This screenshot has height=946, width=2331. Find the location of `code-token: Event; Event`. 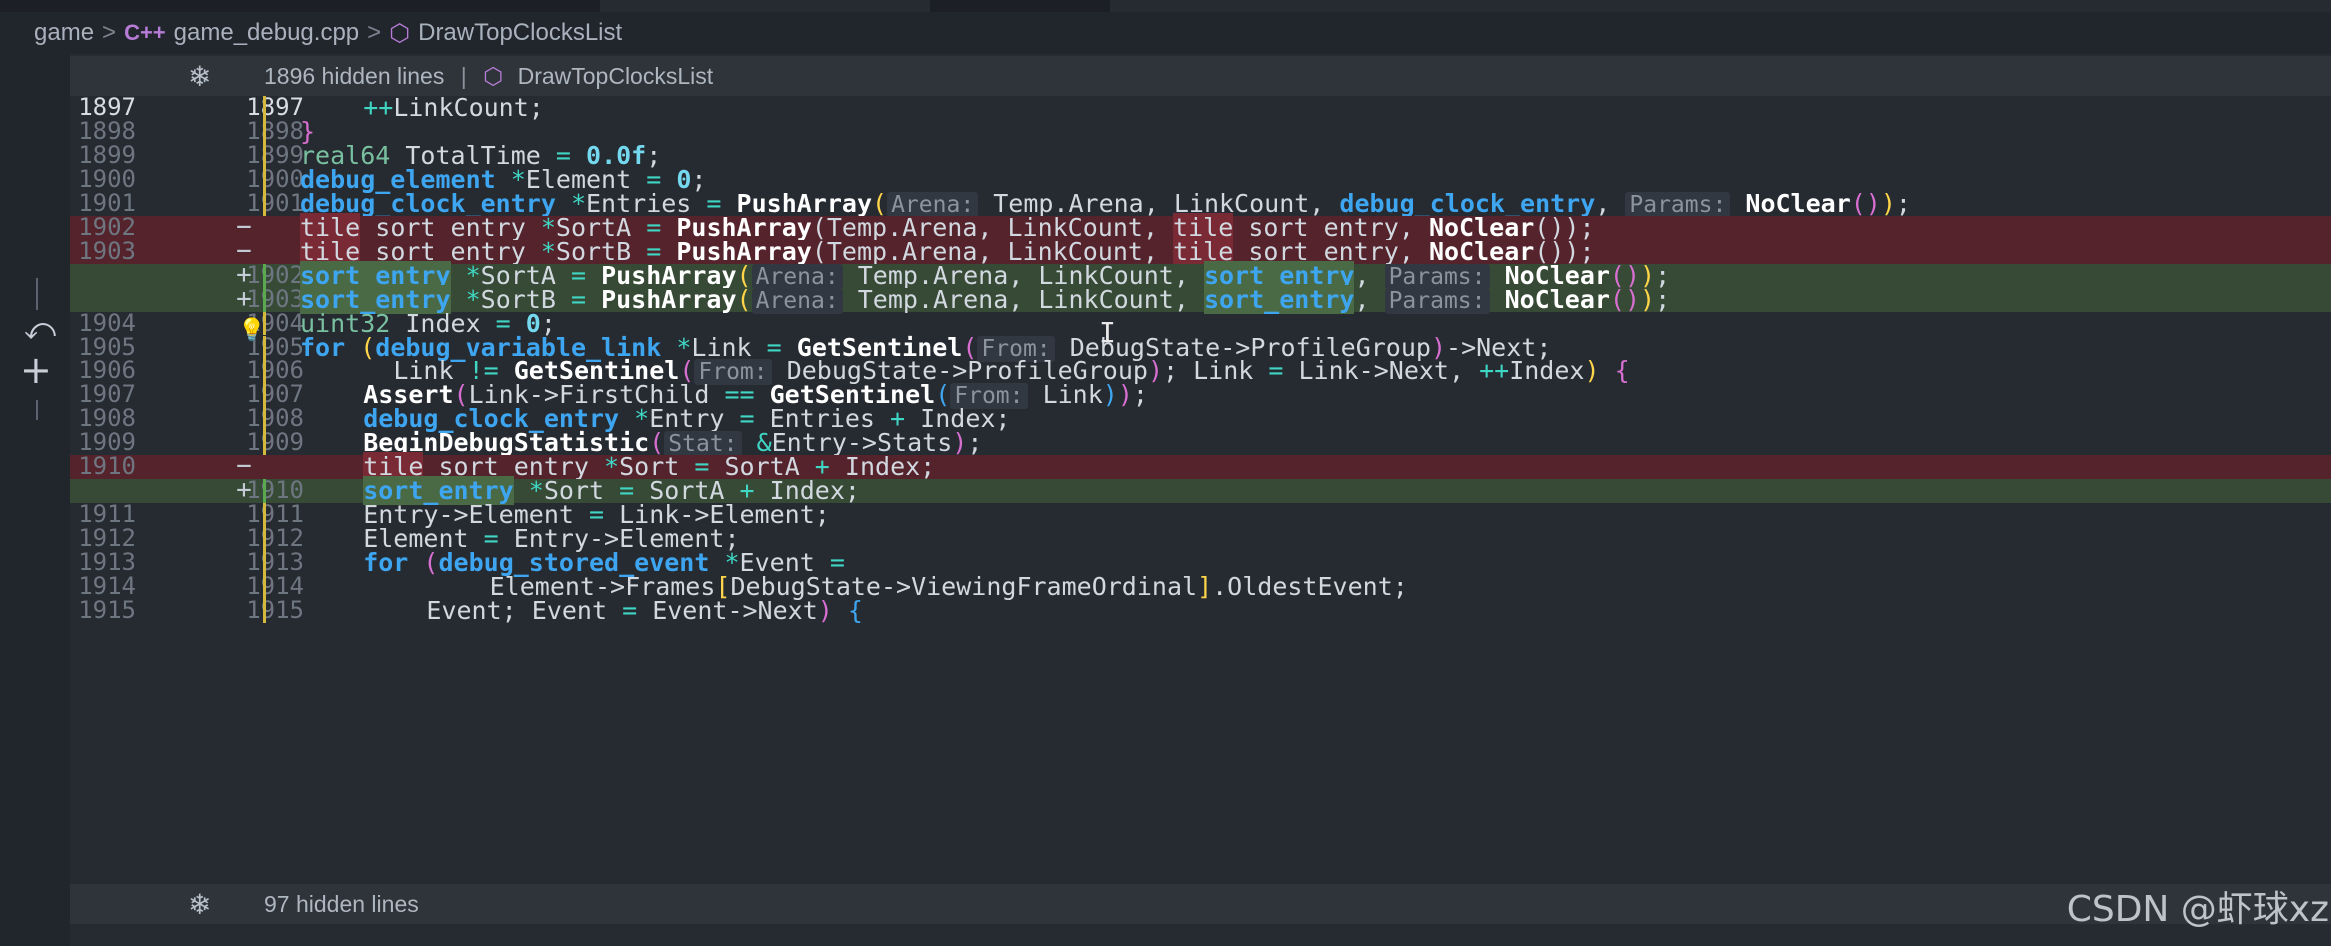

code-token: Event; Event is located at coordinates (524, 610).